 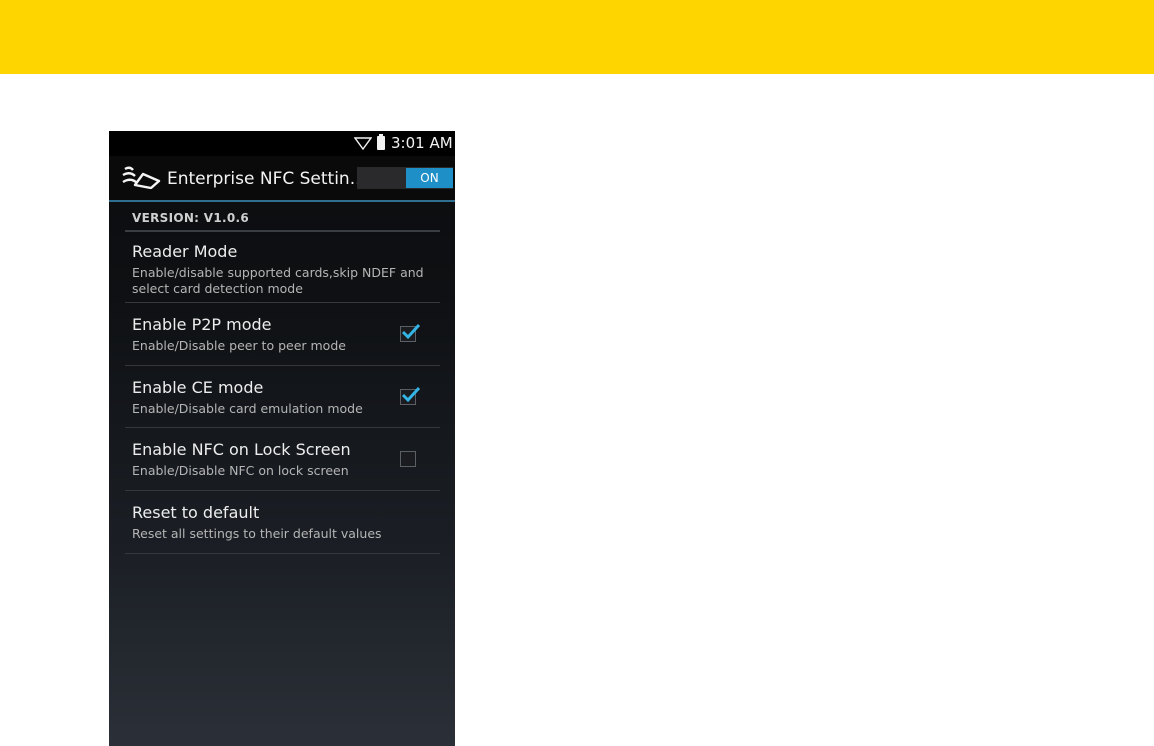 I want to click on status-clock: 3:01 AM, so click(x=422, y=143).